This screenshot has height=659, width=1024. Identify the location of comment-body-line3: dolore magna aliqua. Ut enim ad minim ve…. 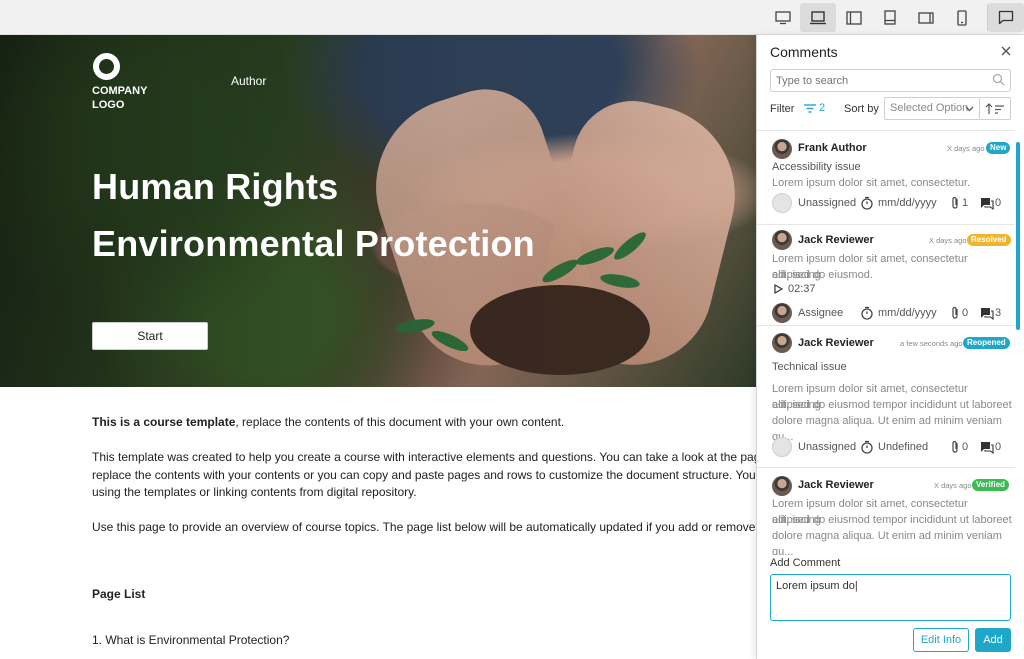
(887, 542).